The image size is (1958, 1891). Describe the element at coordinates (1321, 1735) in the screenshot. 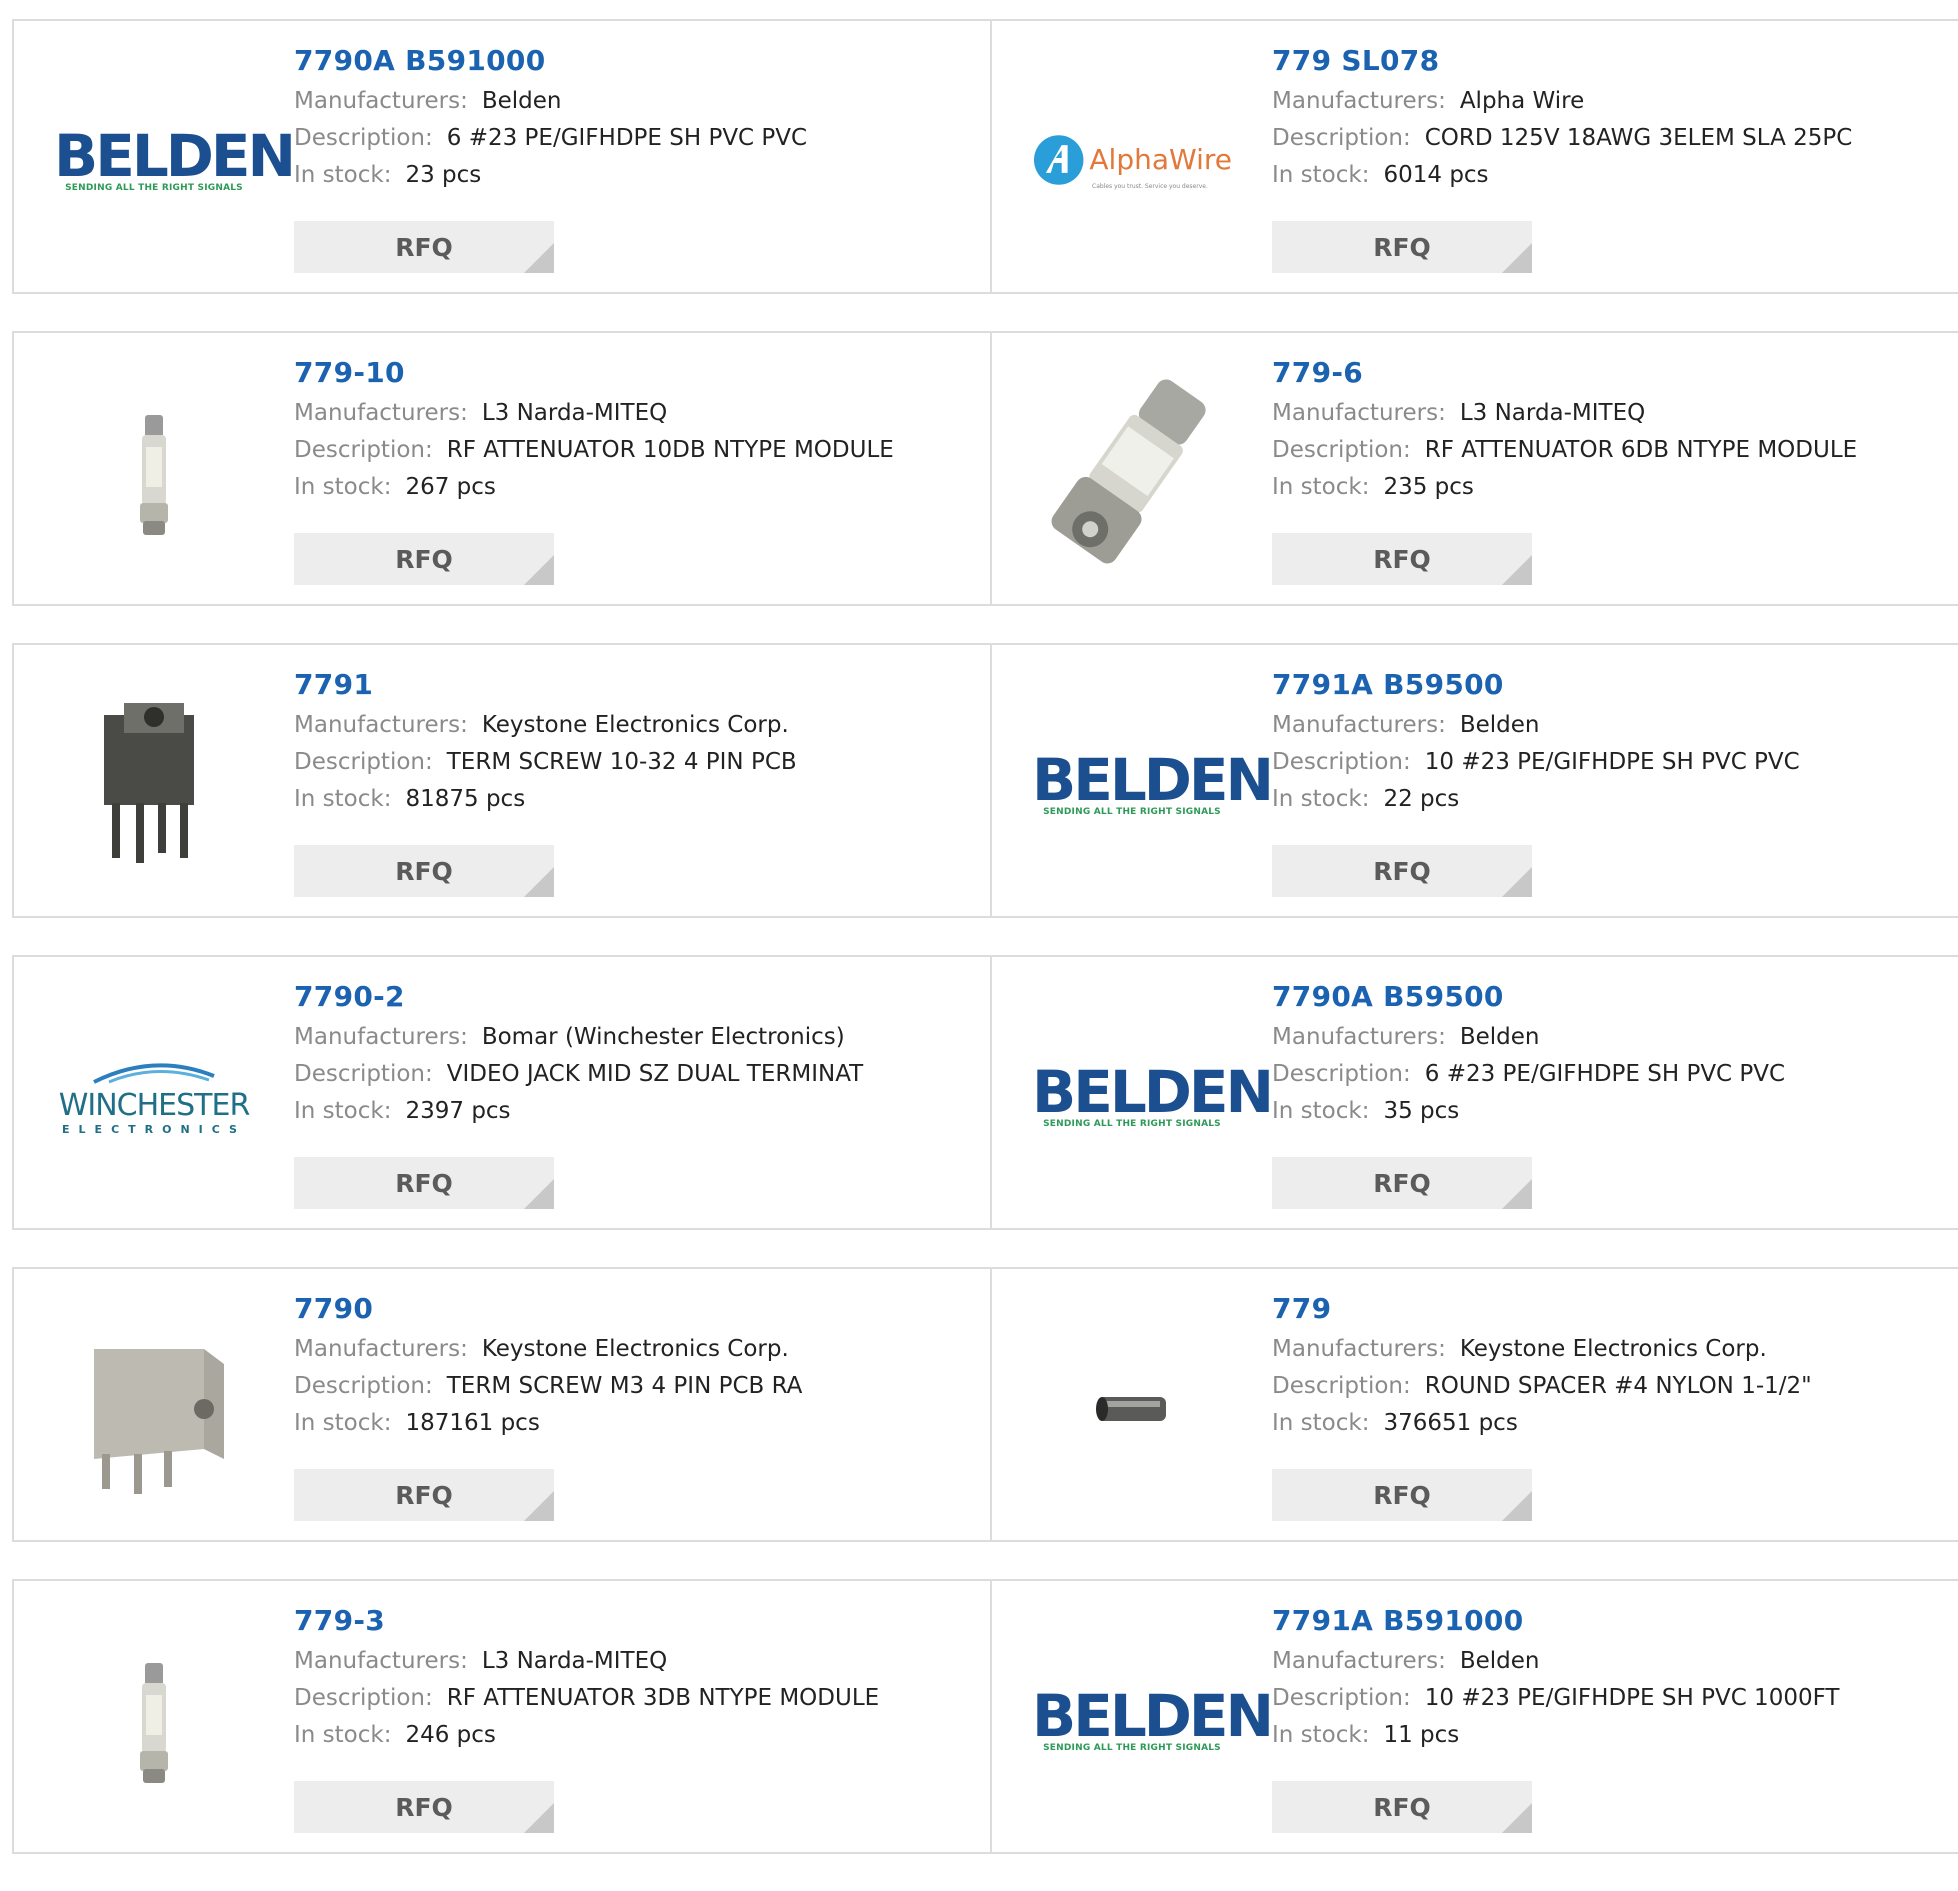

I see `stock-label: In stock:` at that location.